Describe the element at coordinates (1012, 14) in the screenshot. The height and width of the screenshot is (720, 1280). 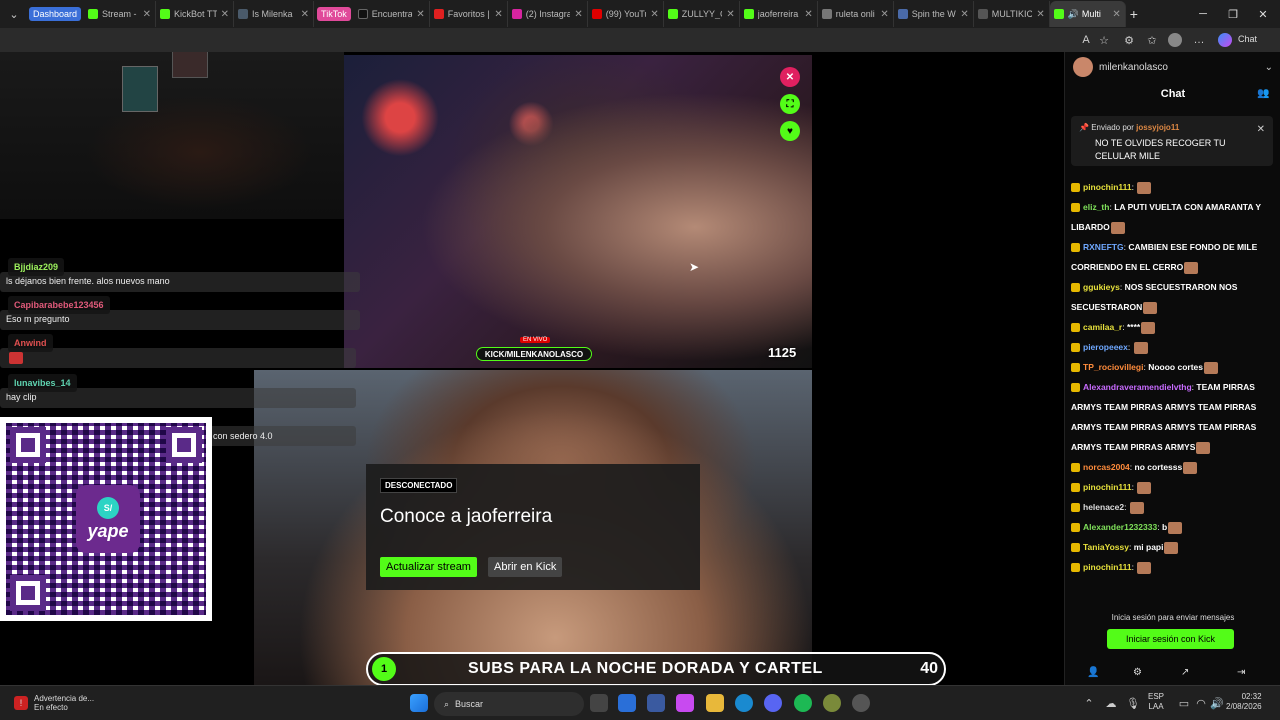
I see `tab-multikick: MULTIKICK✕` at that location.